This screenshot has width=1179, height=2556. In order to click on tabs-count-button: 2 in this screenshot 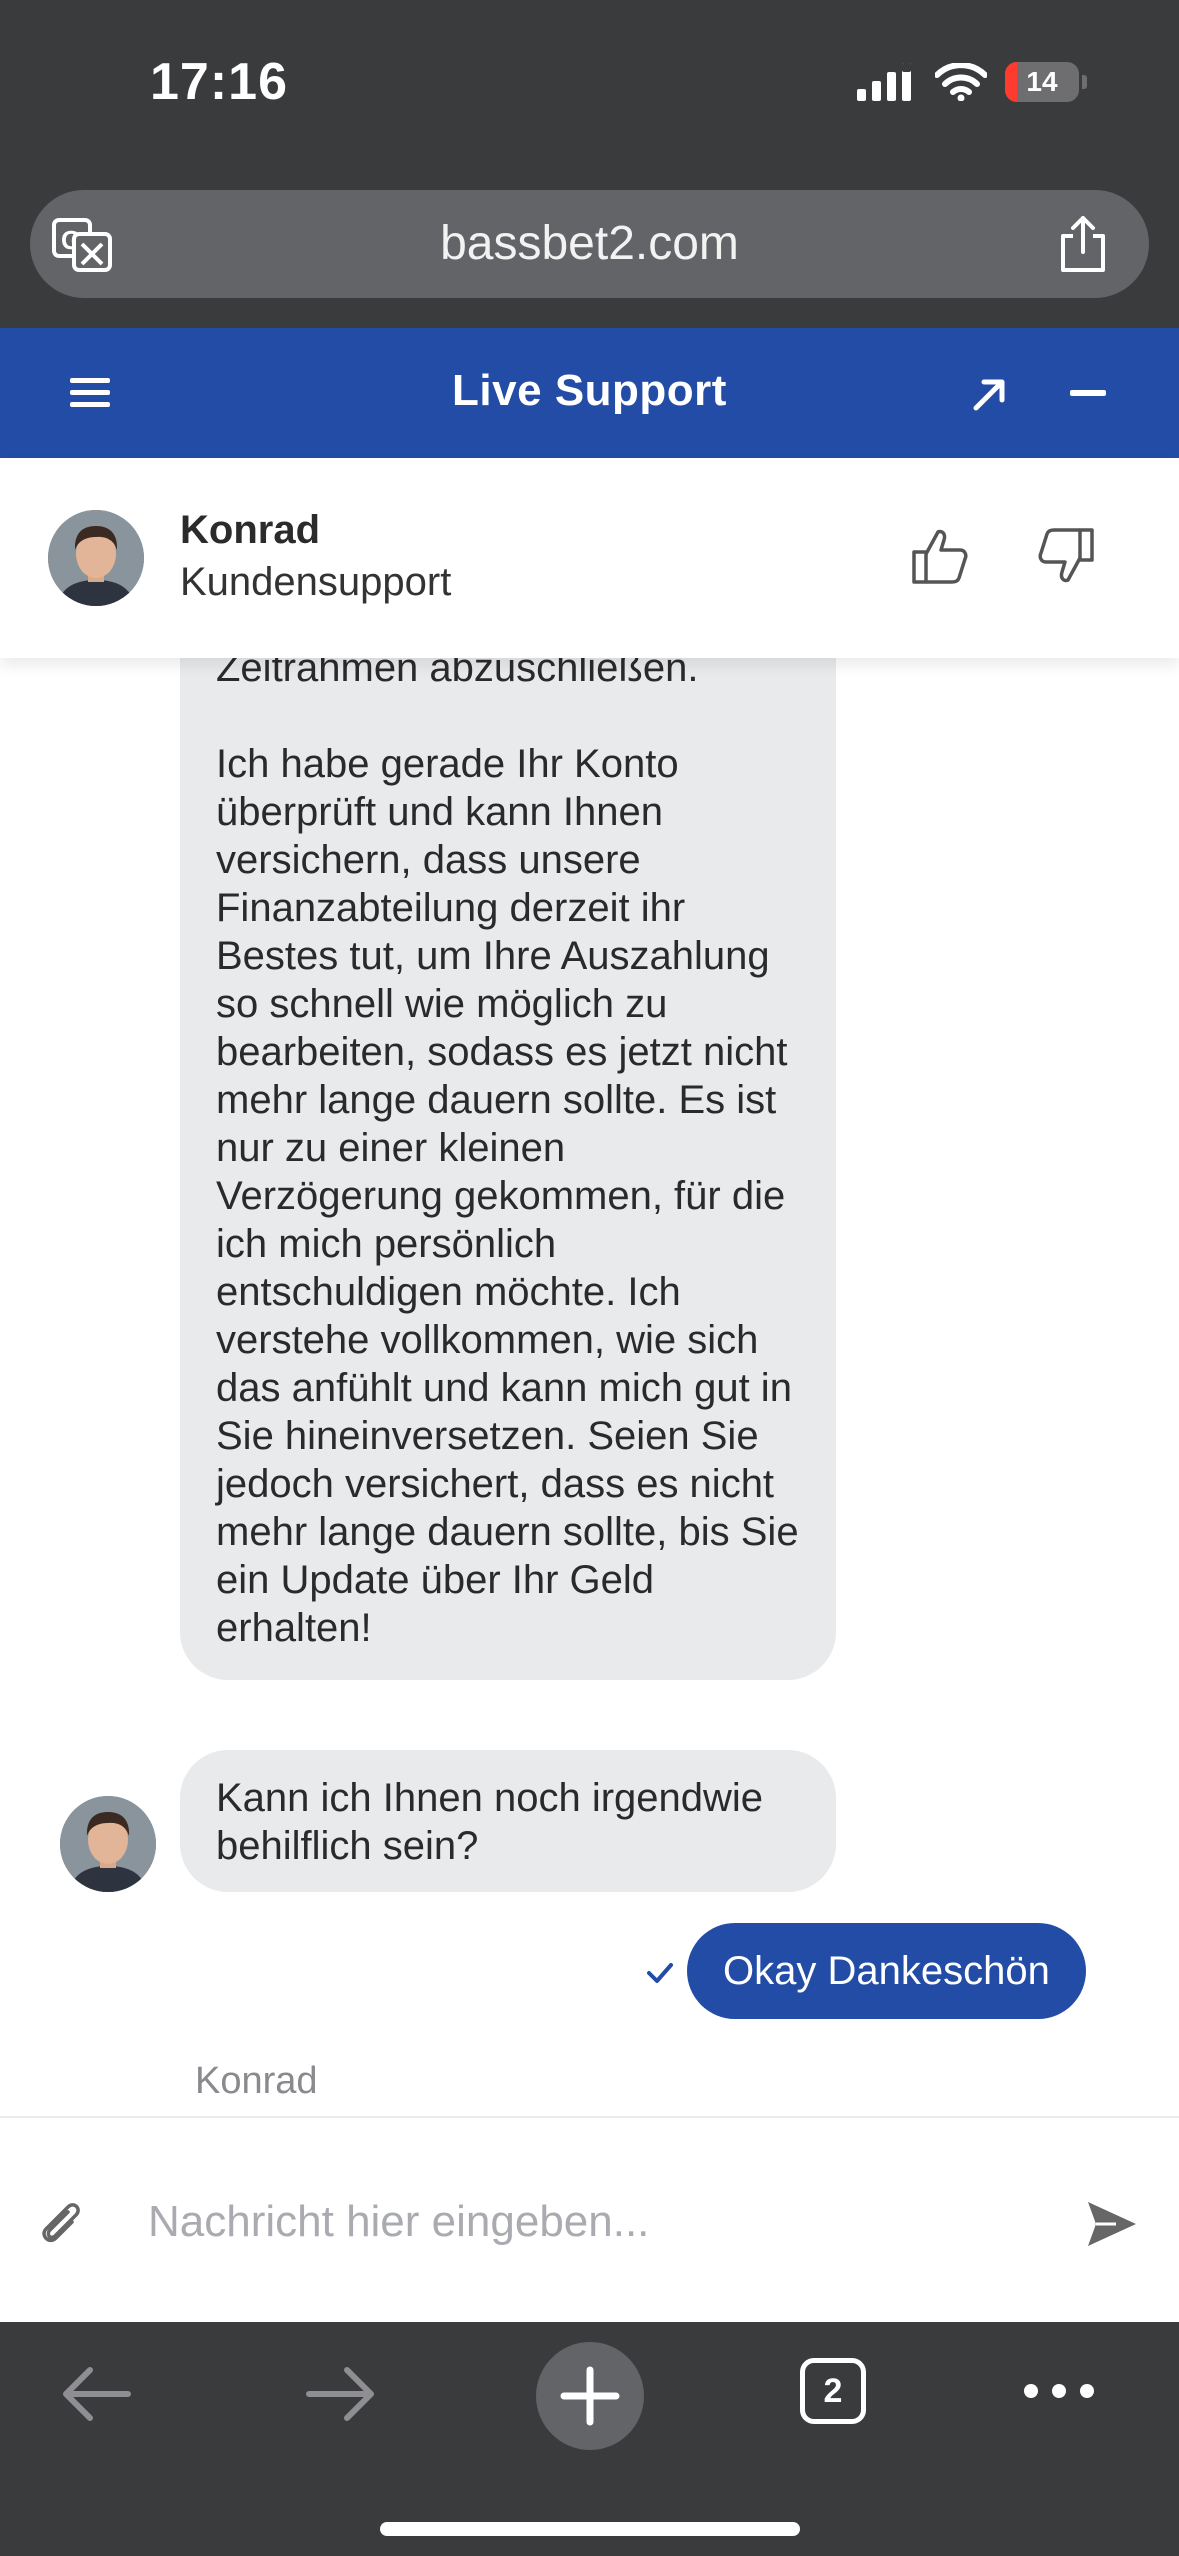, I will do `click(833, 2391)`.